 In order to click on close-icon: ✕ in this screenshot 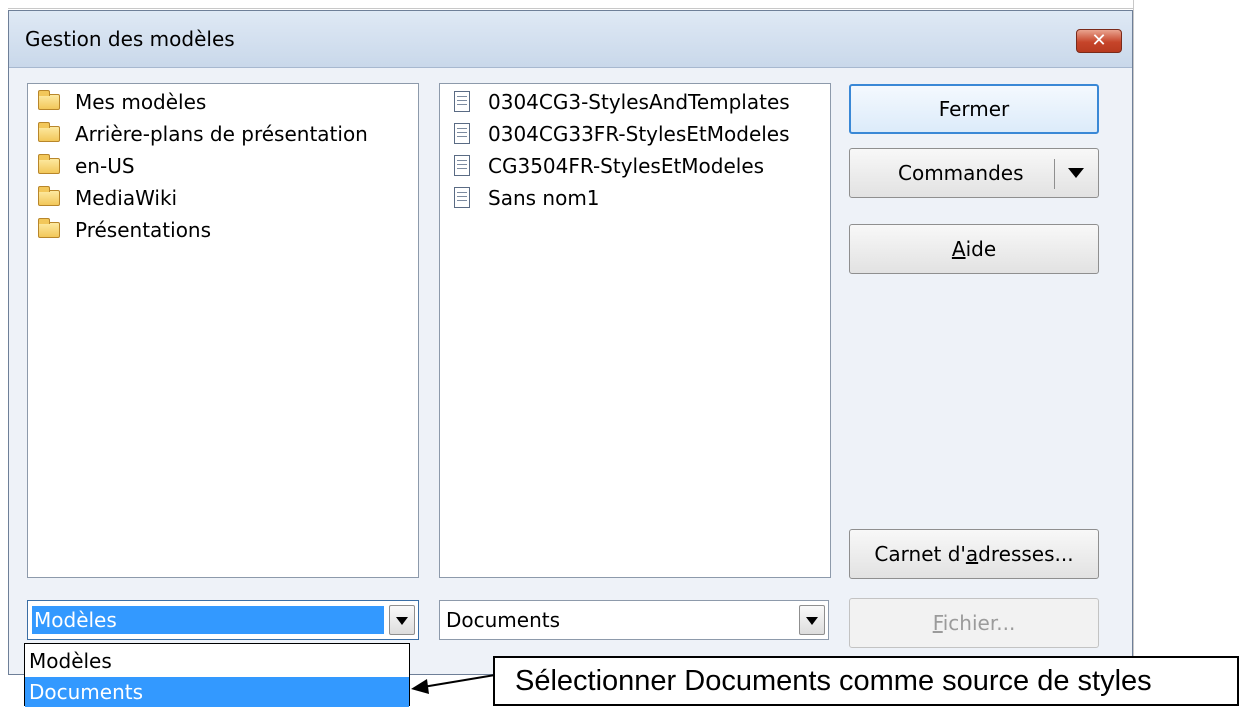, I will do `click(1099, 40)`.